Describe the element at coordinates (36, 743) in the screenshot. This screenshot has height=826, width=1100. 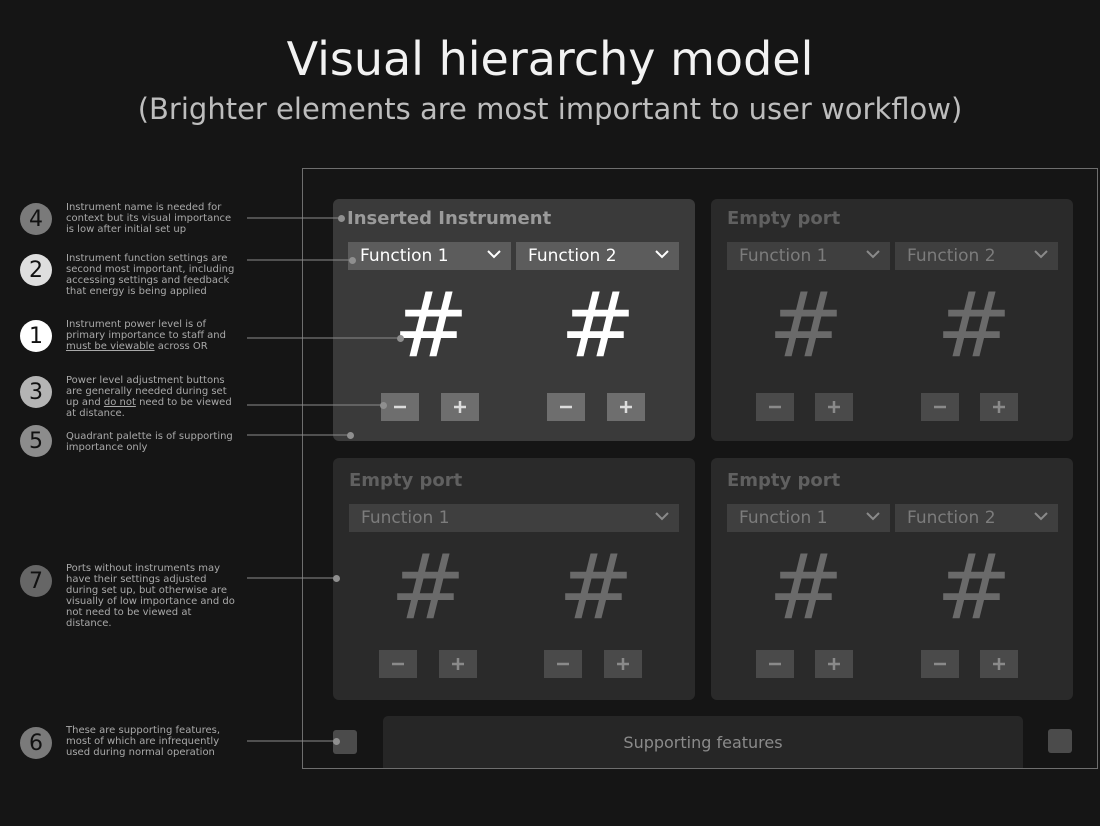
I see `annotation-number: 6` at that location.